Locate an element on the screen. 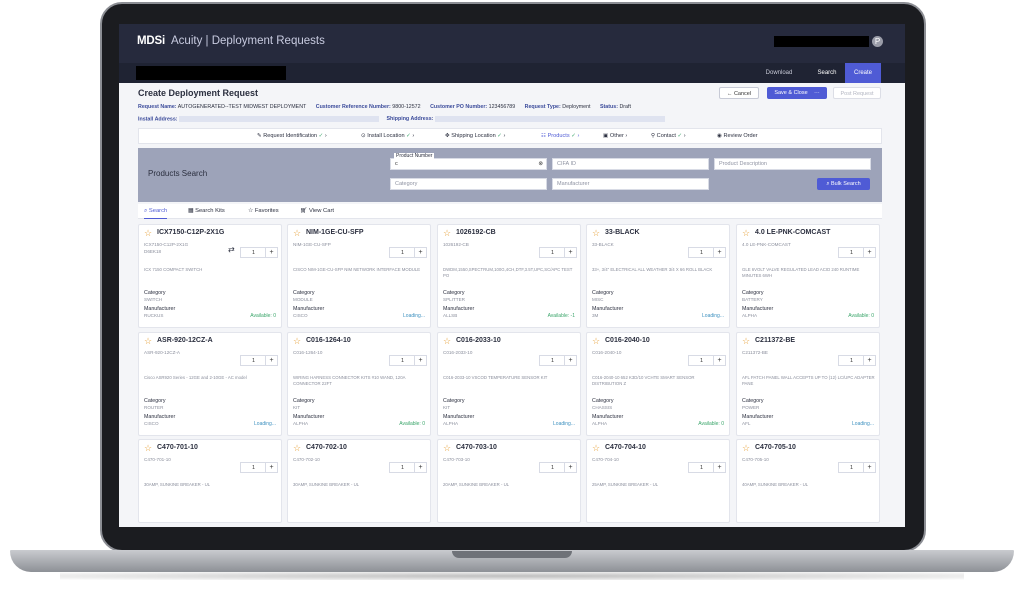 The height and width of the screenshot is (593, 1024). step-other: ▣ Other › is located at coordinates (615, 136).